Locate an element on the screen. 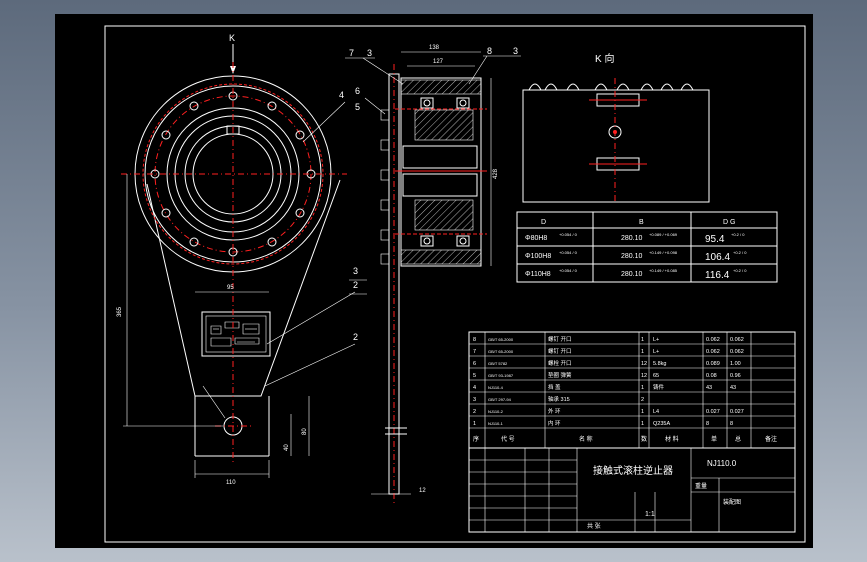  parts-cell-name: 螺栓 开口 is located at coordinates (560, 363).